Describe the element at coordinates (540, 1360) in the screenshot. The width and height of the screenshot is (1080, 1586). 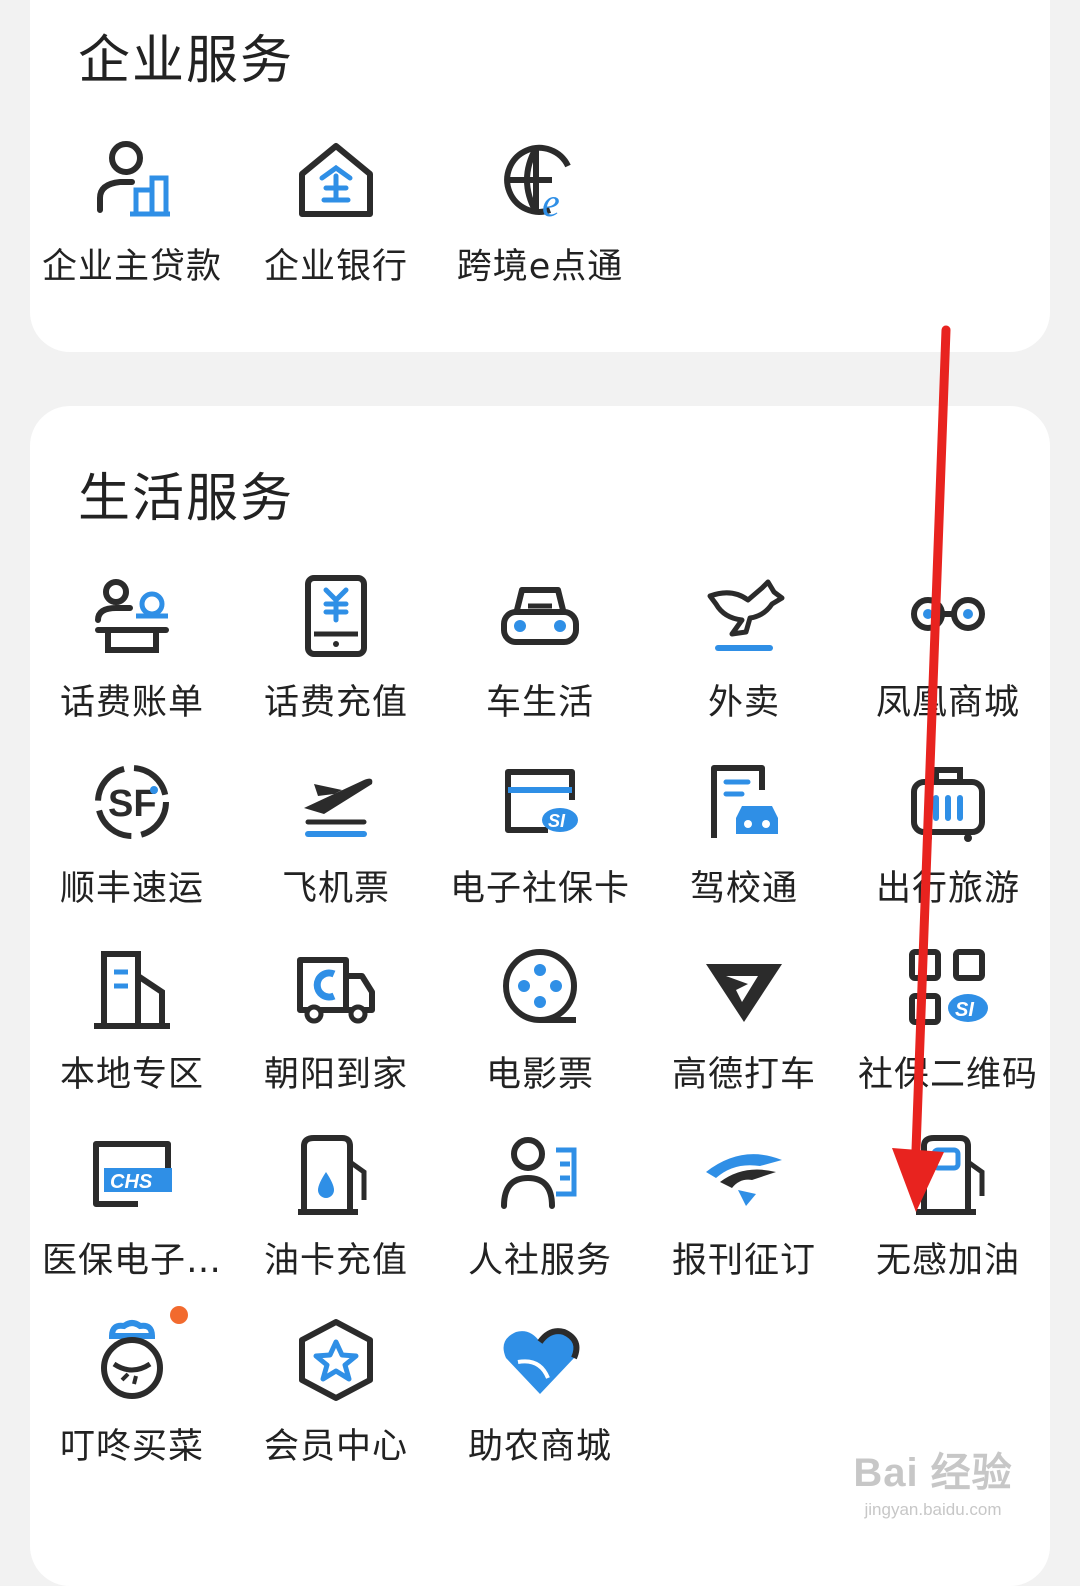
I see `heart-leaf-icon` at that location.